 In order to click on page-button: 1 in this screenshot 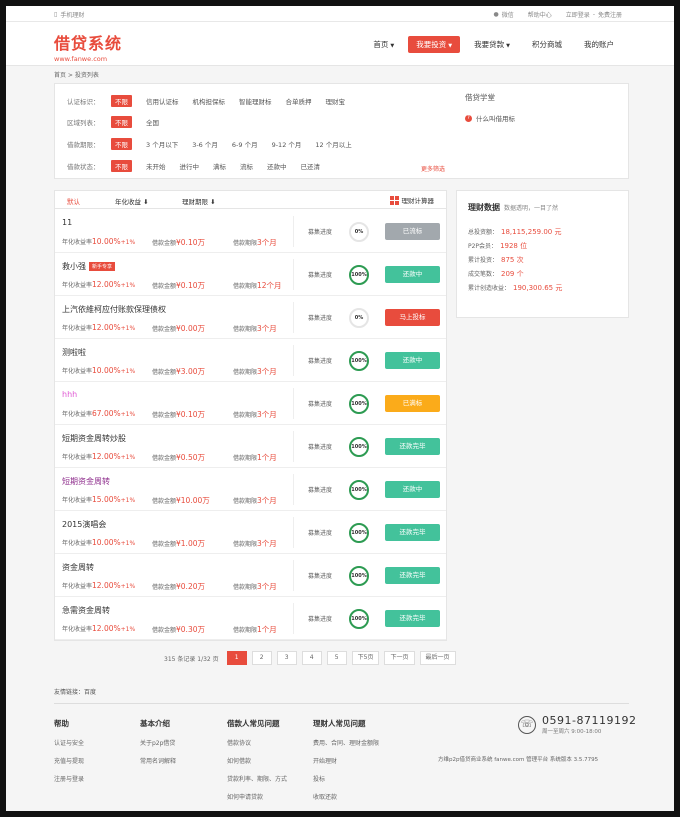, I will do `click(236, 658)`.